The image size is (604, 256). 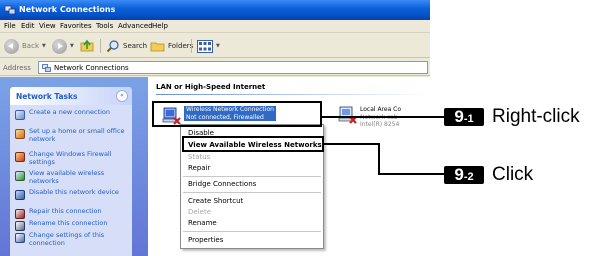 What do you see at coordinates (205, 46) in the screenshot?
I see `views-icon` at bounding box center [205, 46].